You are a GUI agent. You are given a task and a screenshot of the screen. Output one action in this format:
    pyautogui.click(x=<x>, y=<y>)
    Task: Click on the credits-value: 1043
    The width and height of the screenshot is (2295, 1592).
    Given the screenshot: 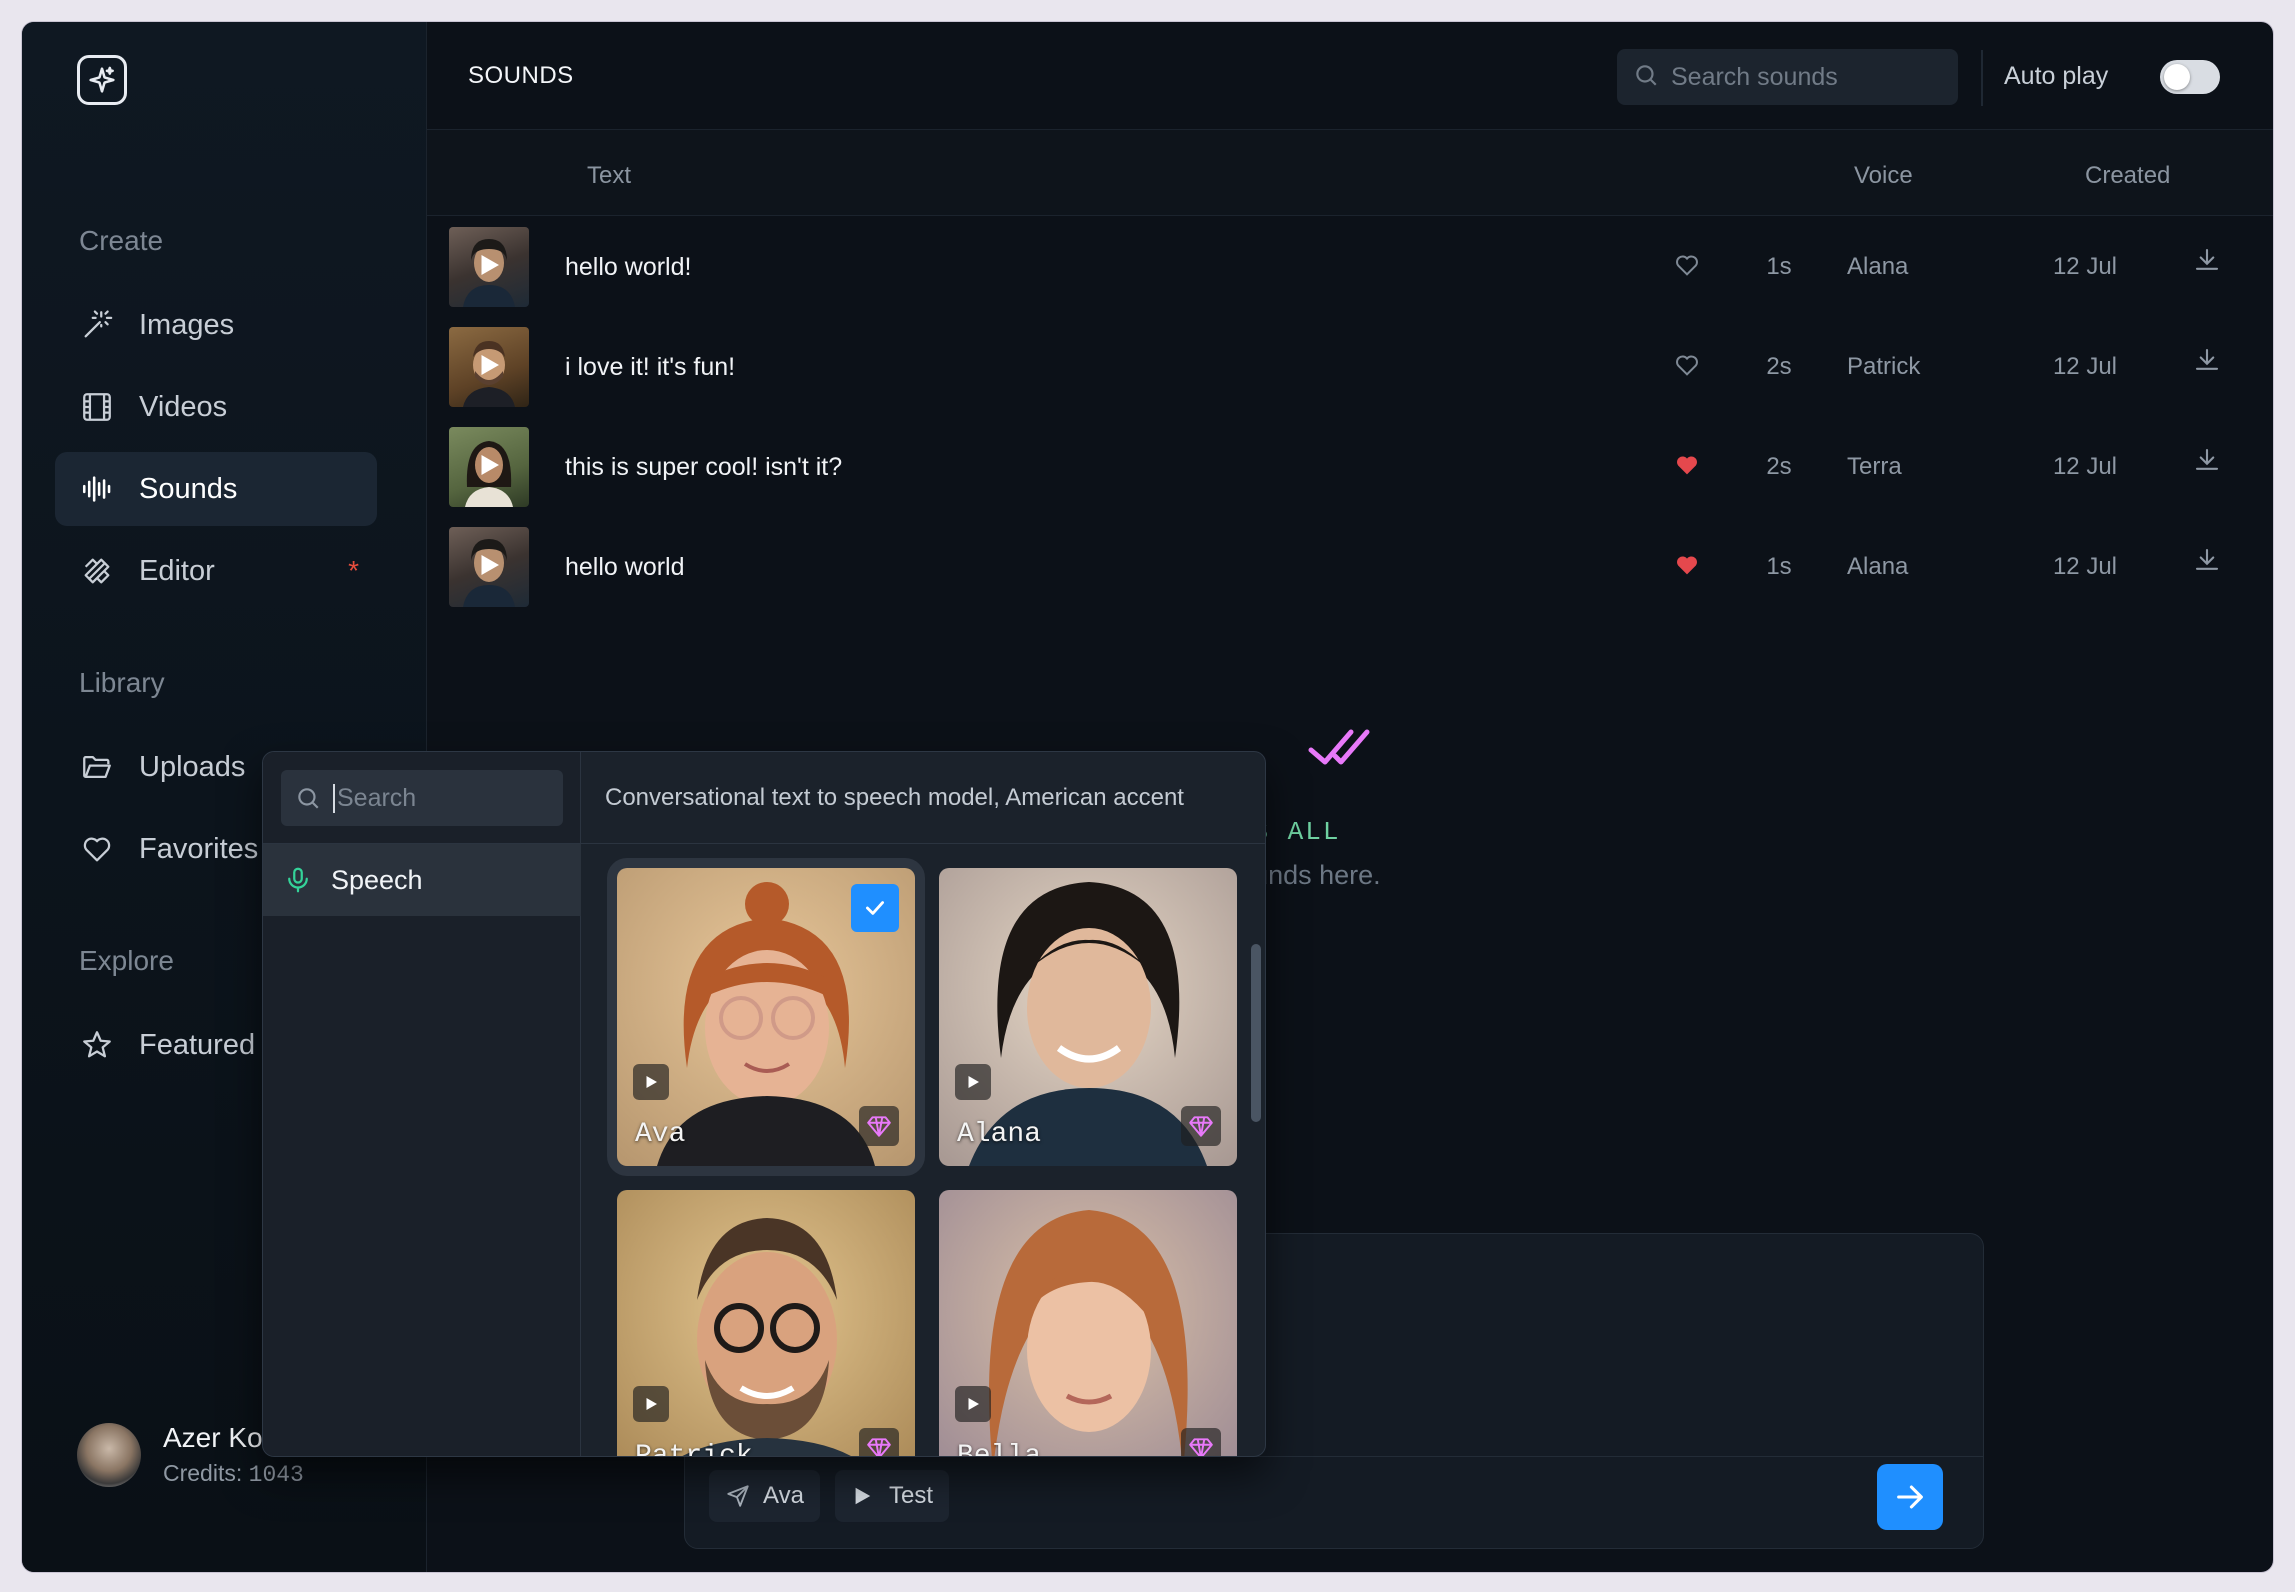 What is the action you would take?
    pyautogui.click(x=276, y=1475)
    